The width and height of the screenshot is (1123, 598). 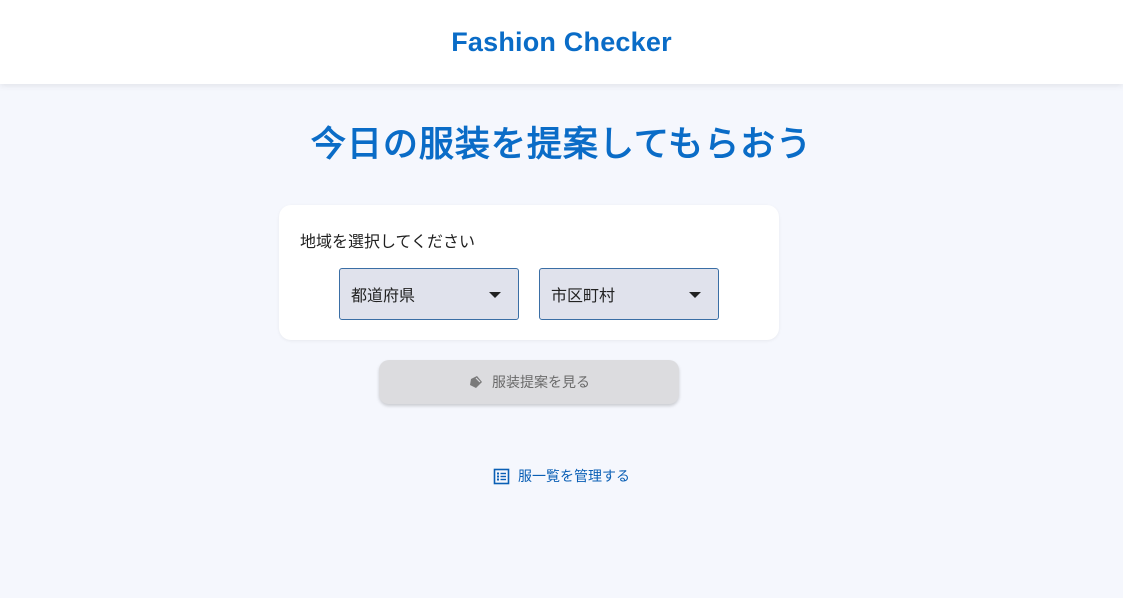 I want to click on page-heading: 今日の服装を提案してもらおう, so click(x=561, y=145).